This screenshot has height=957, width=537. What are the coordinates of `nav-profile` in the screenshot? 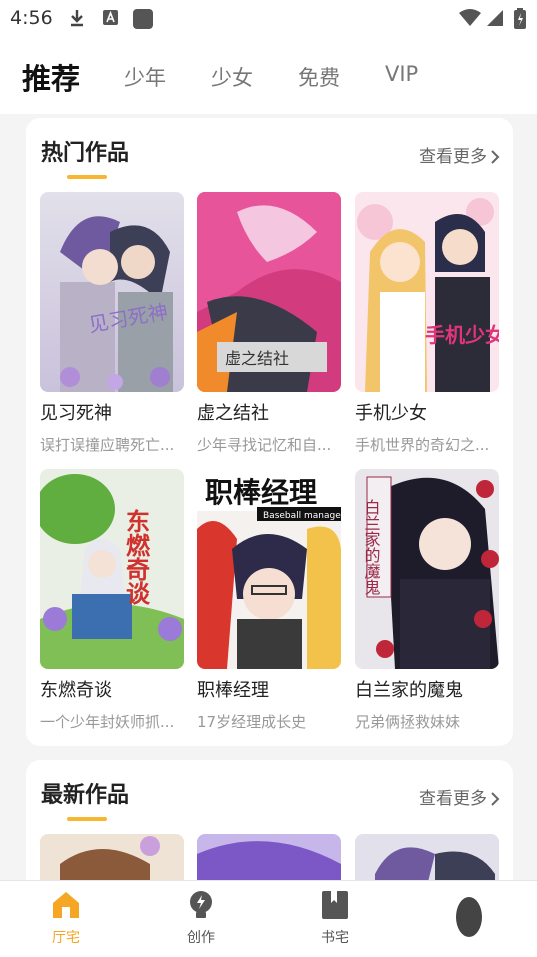 It's located at (469, 916).